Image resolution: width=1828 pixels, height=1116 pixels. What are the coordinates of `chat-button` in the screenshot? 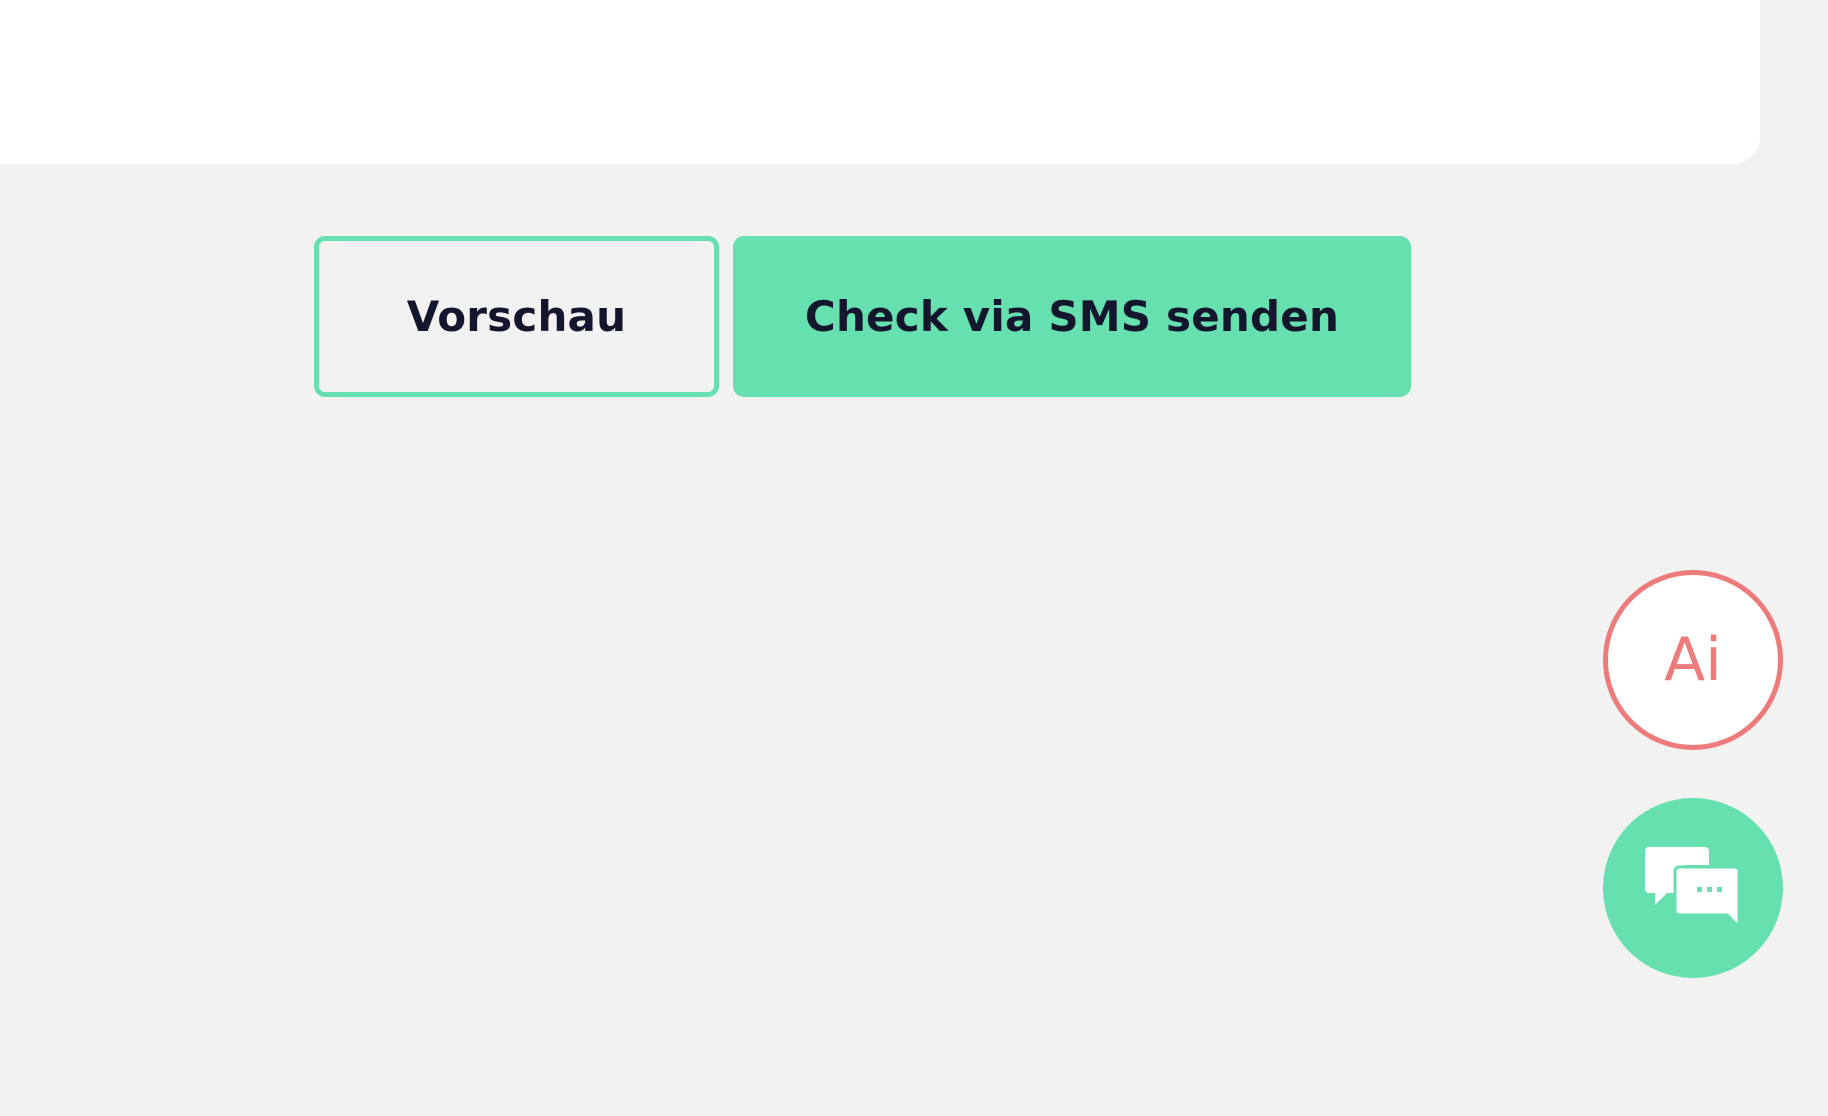 It's located at (1693, 888).